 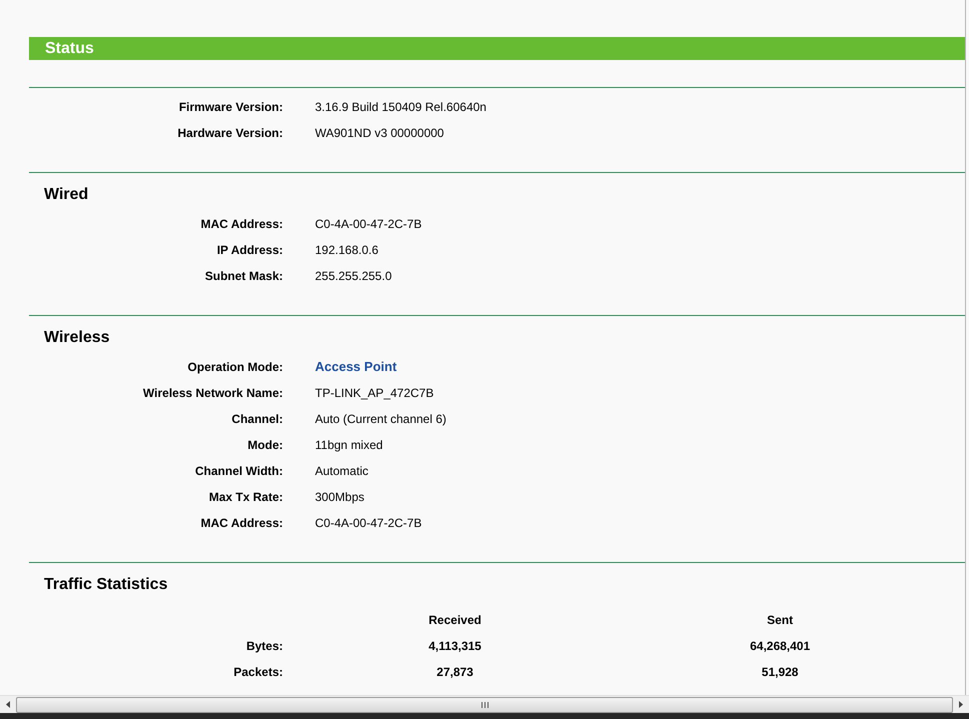 I want to click on table-cell-text: 64,268,401, so click(x=780, y=646).